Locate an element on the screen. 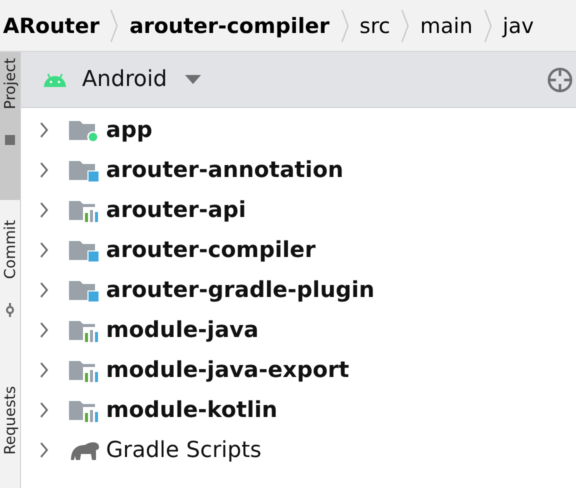  android-icon is located at coordinates (55, 80).